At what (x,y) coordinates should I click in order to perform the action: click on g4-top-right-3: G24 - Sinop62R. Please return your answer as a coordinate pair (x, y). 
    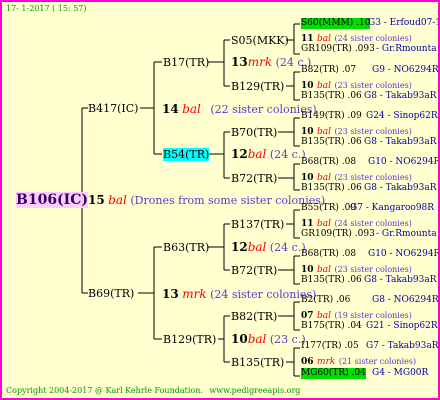
    Looking at the image, I should click on (402, 116).